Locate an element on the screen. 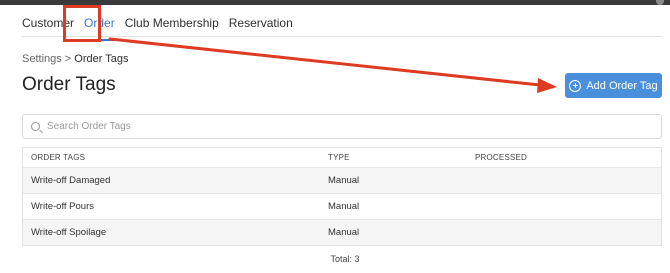  column-header-type: TYPE is located at coordinates (393, 157).